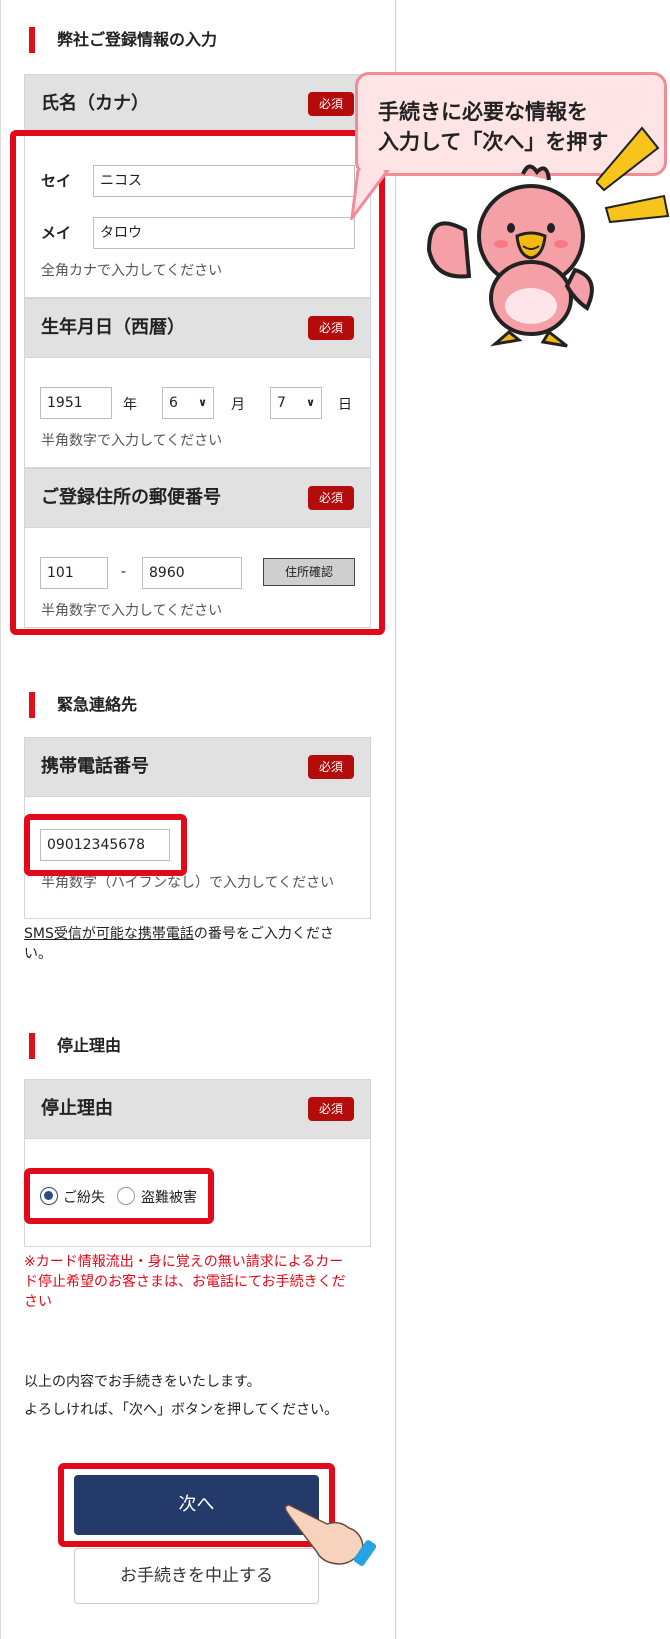  What do you see at coordinates (95, 766) in the screenshot?
I see `phone-label: 携帯電話番号` at bounding box center [95, 766].